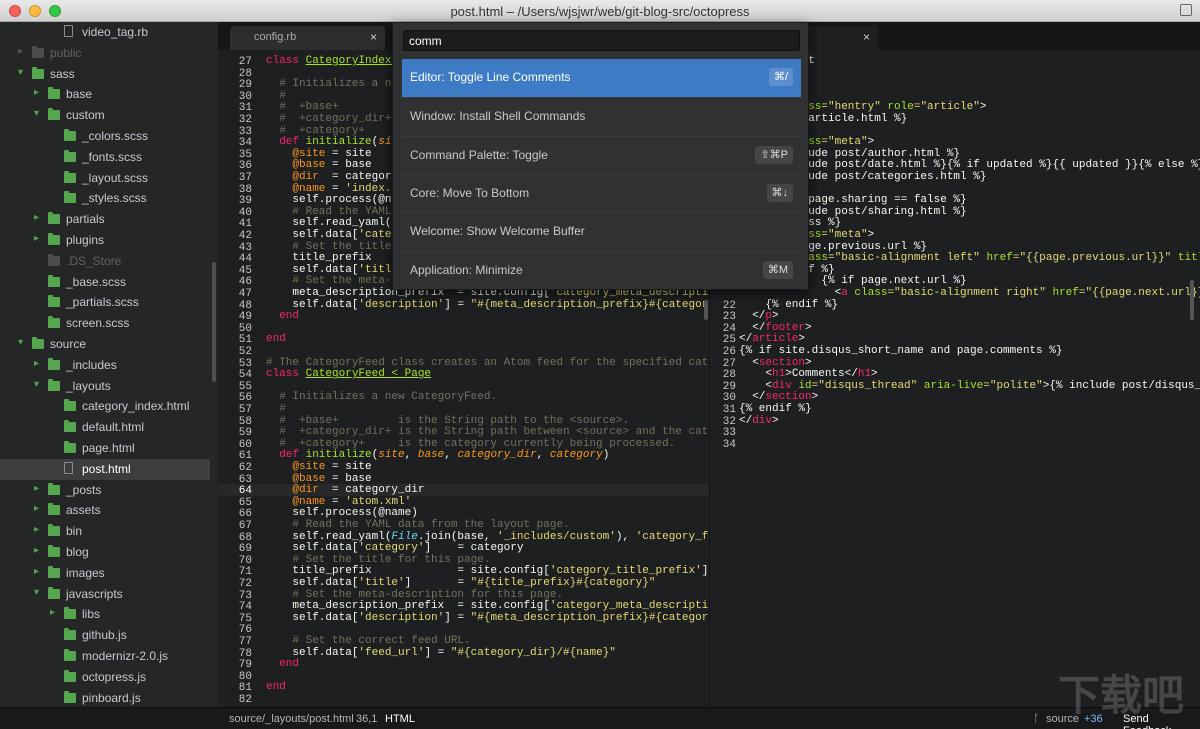  What do you see at coordinates (292, 490) in the screenshot?
I see `code-token: @dir` at bounding box center [292, 490].